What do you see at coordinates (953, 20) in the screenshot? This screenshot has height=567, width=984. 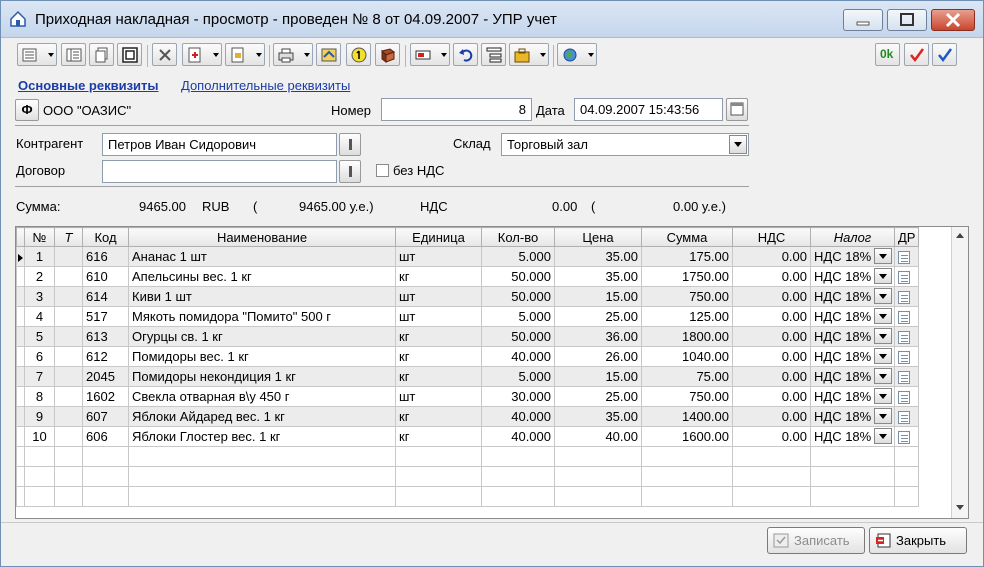 I see `close-window-button` at bounding box center [953, 20].